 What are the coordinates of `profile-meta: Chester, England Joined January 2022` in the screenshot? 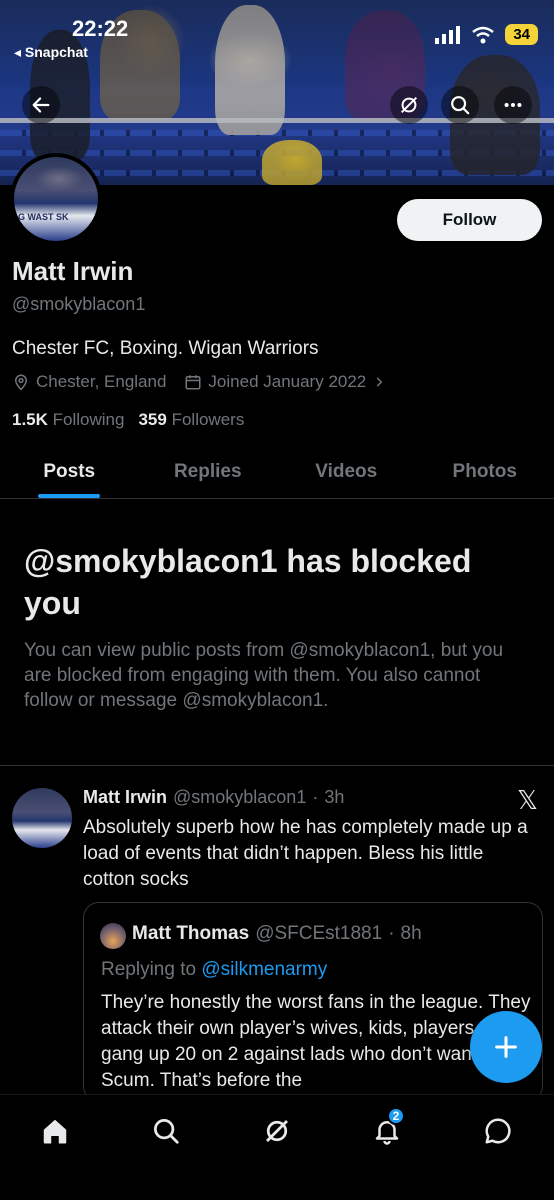 It's located at (199, 382).